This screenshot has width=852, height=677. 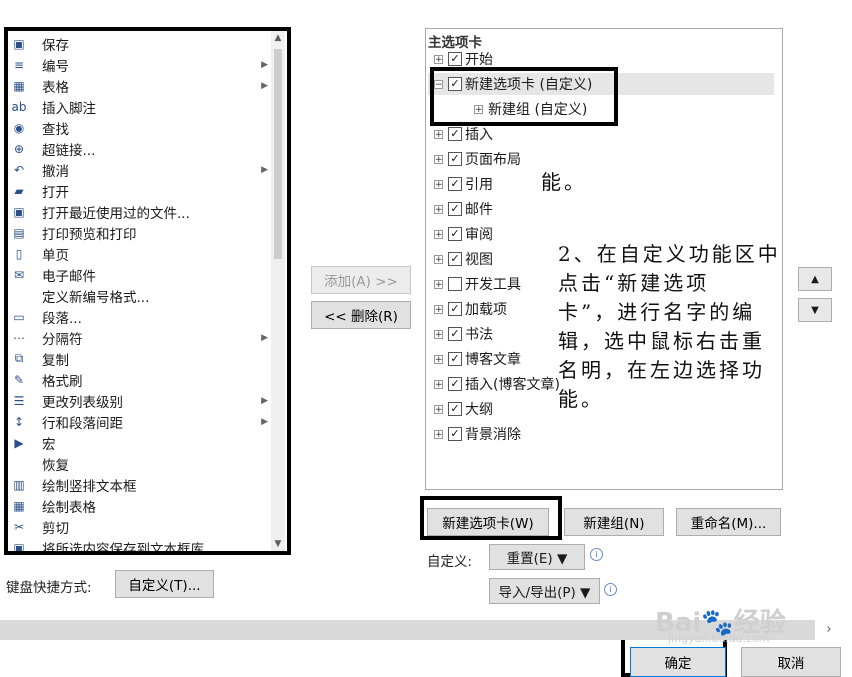 What do you see at coordinates (19, 526) in the screenshot?
I see `cut-icon: ✂` at bounding box center [19, 526].